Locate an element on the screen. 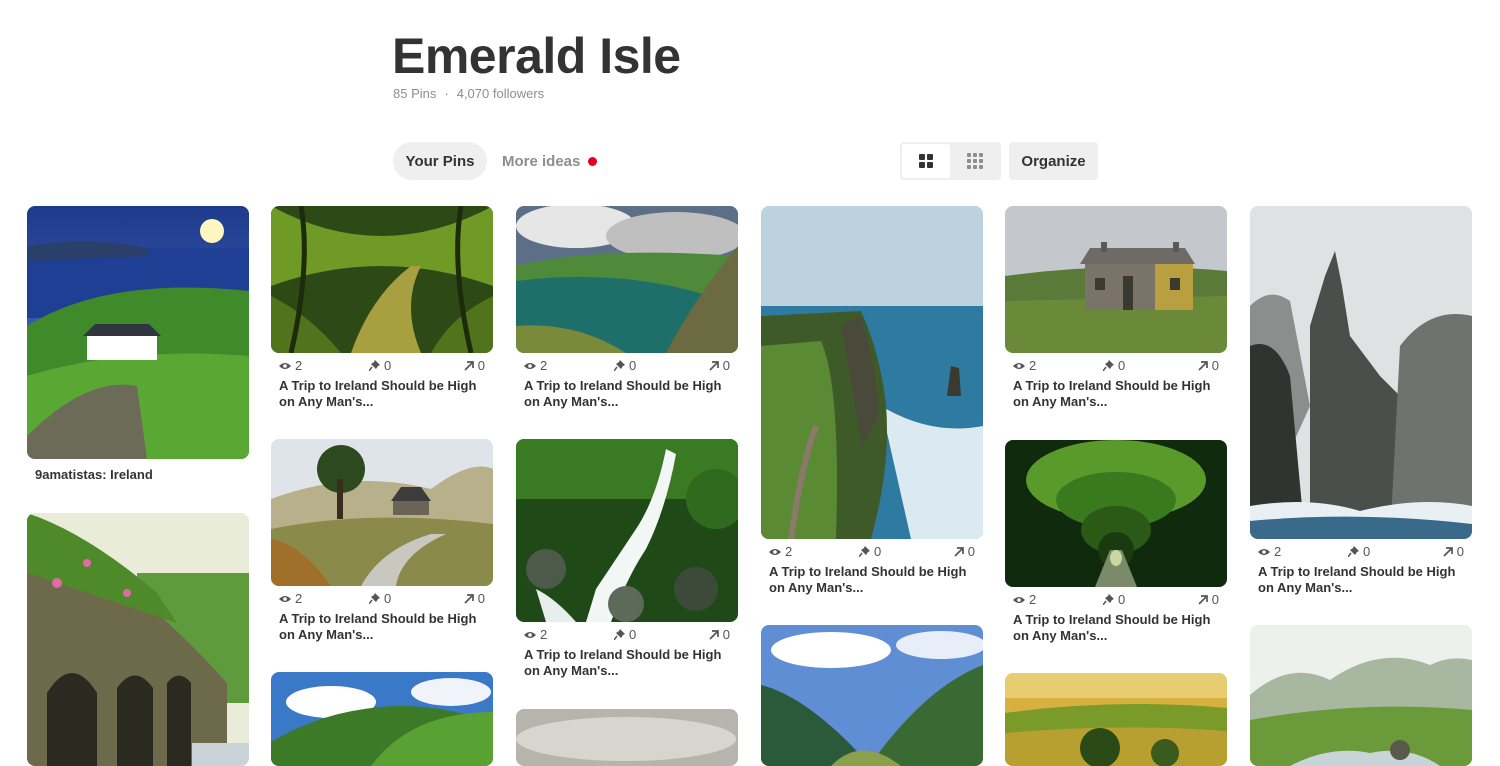 The width and height of the screenshot is (1500, 766). large-grid-icon is located at coordinates (926, 161).